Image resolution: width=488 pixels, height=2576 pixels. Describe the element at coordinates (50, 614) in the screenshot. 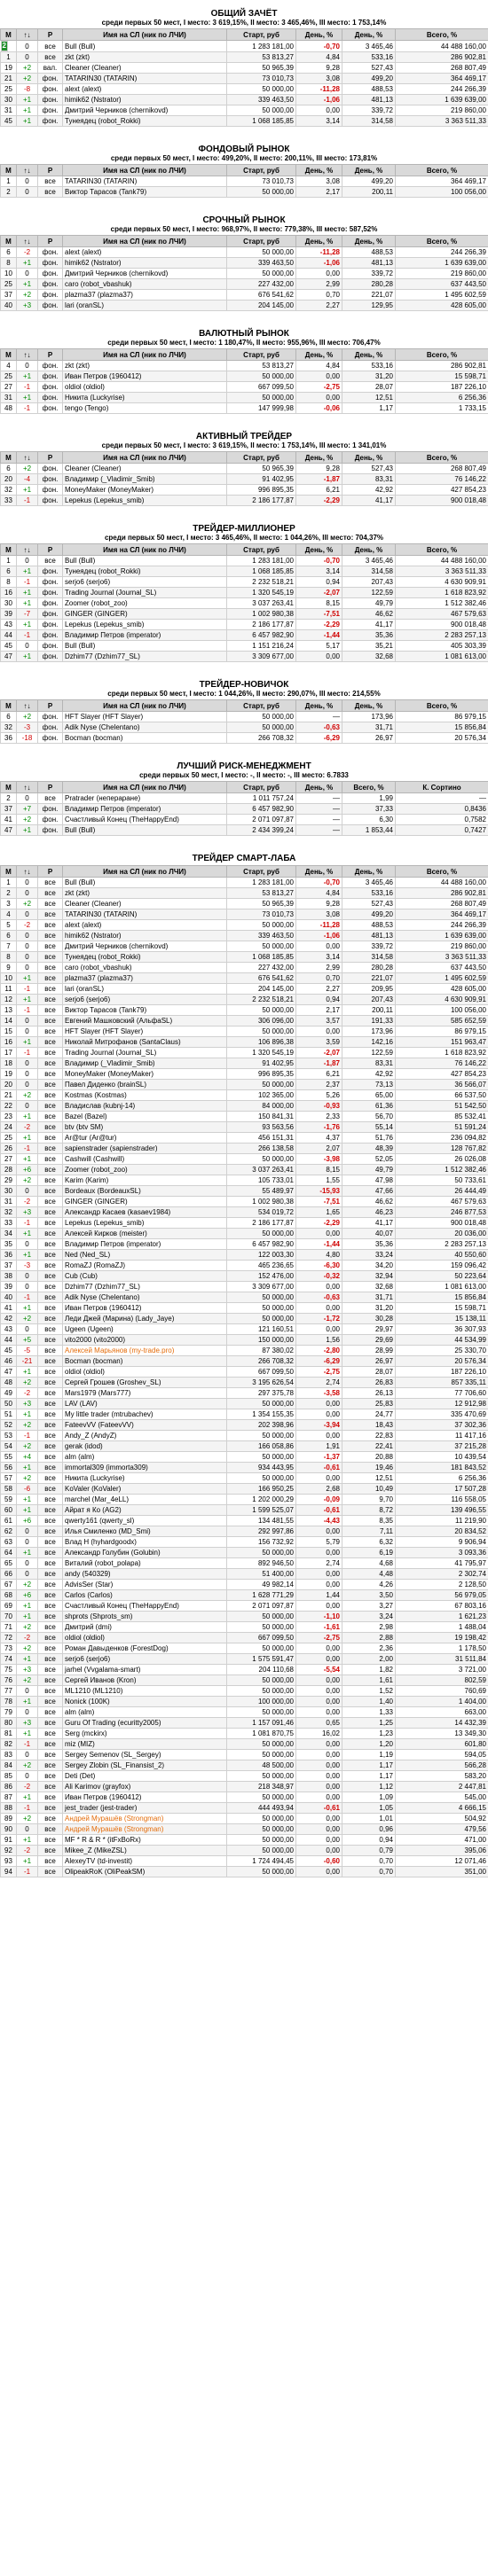

I see `market-cell: фон.` at that location.